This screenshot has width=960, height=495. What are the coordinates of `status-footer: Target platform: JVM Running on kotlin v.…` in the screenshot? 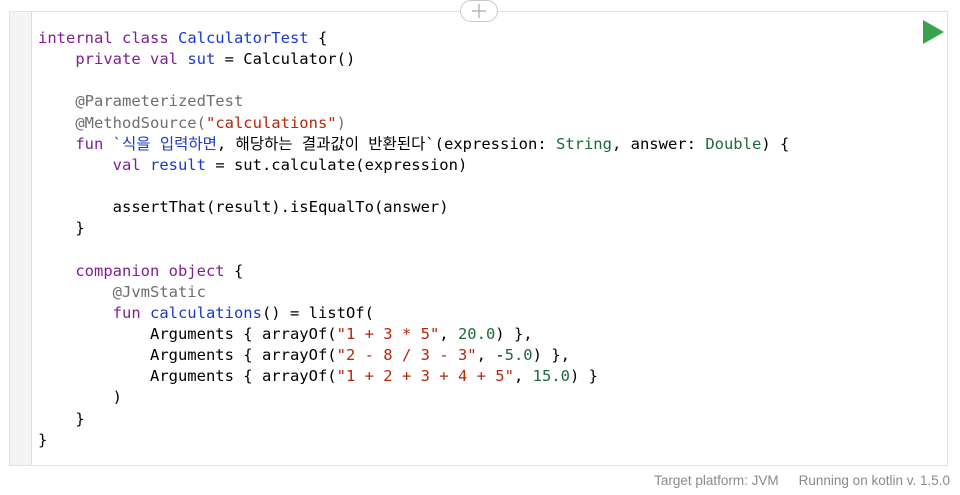 It's located at (802, 480).